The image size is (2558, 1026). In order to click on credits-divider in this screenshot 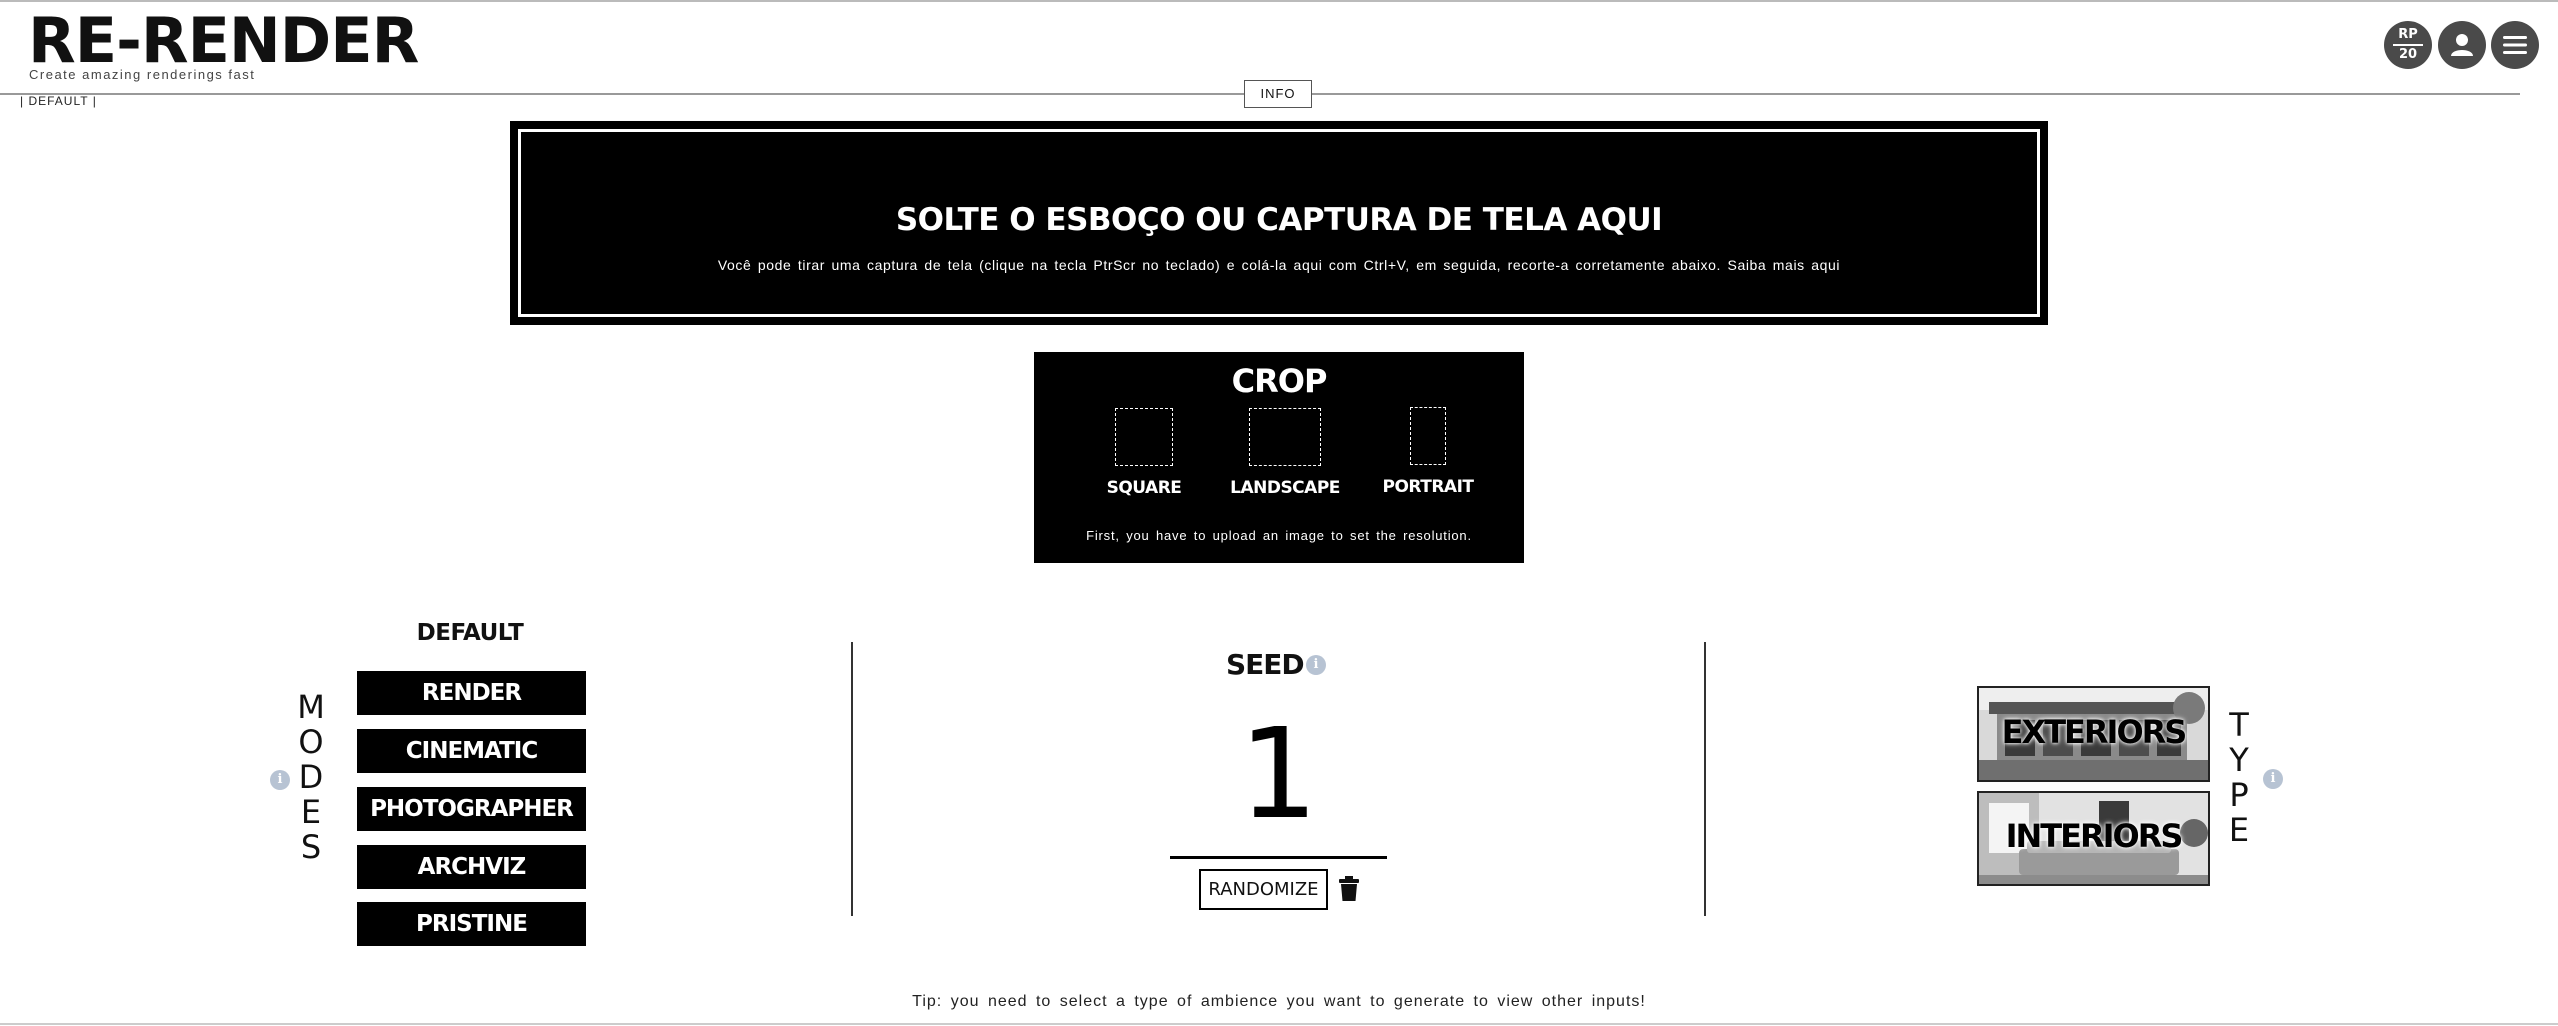, I will do `click(2408, 45)`.